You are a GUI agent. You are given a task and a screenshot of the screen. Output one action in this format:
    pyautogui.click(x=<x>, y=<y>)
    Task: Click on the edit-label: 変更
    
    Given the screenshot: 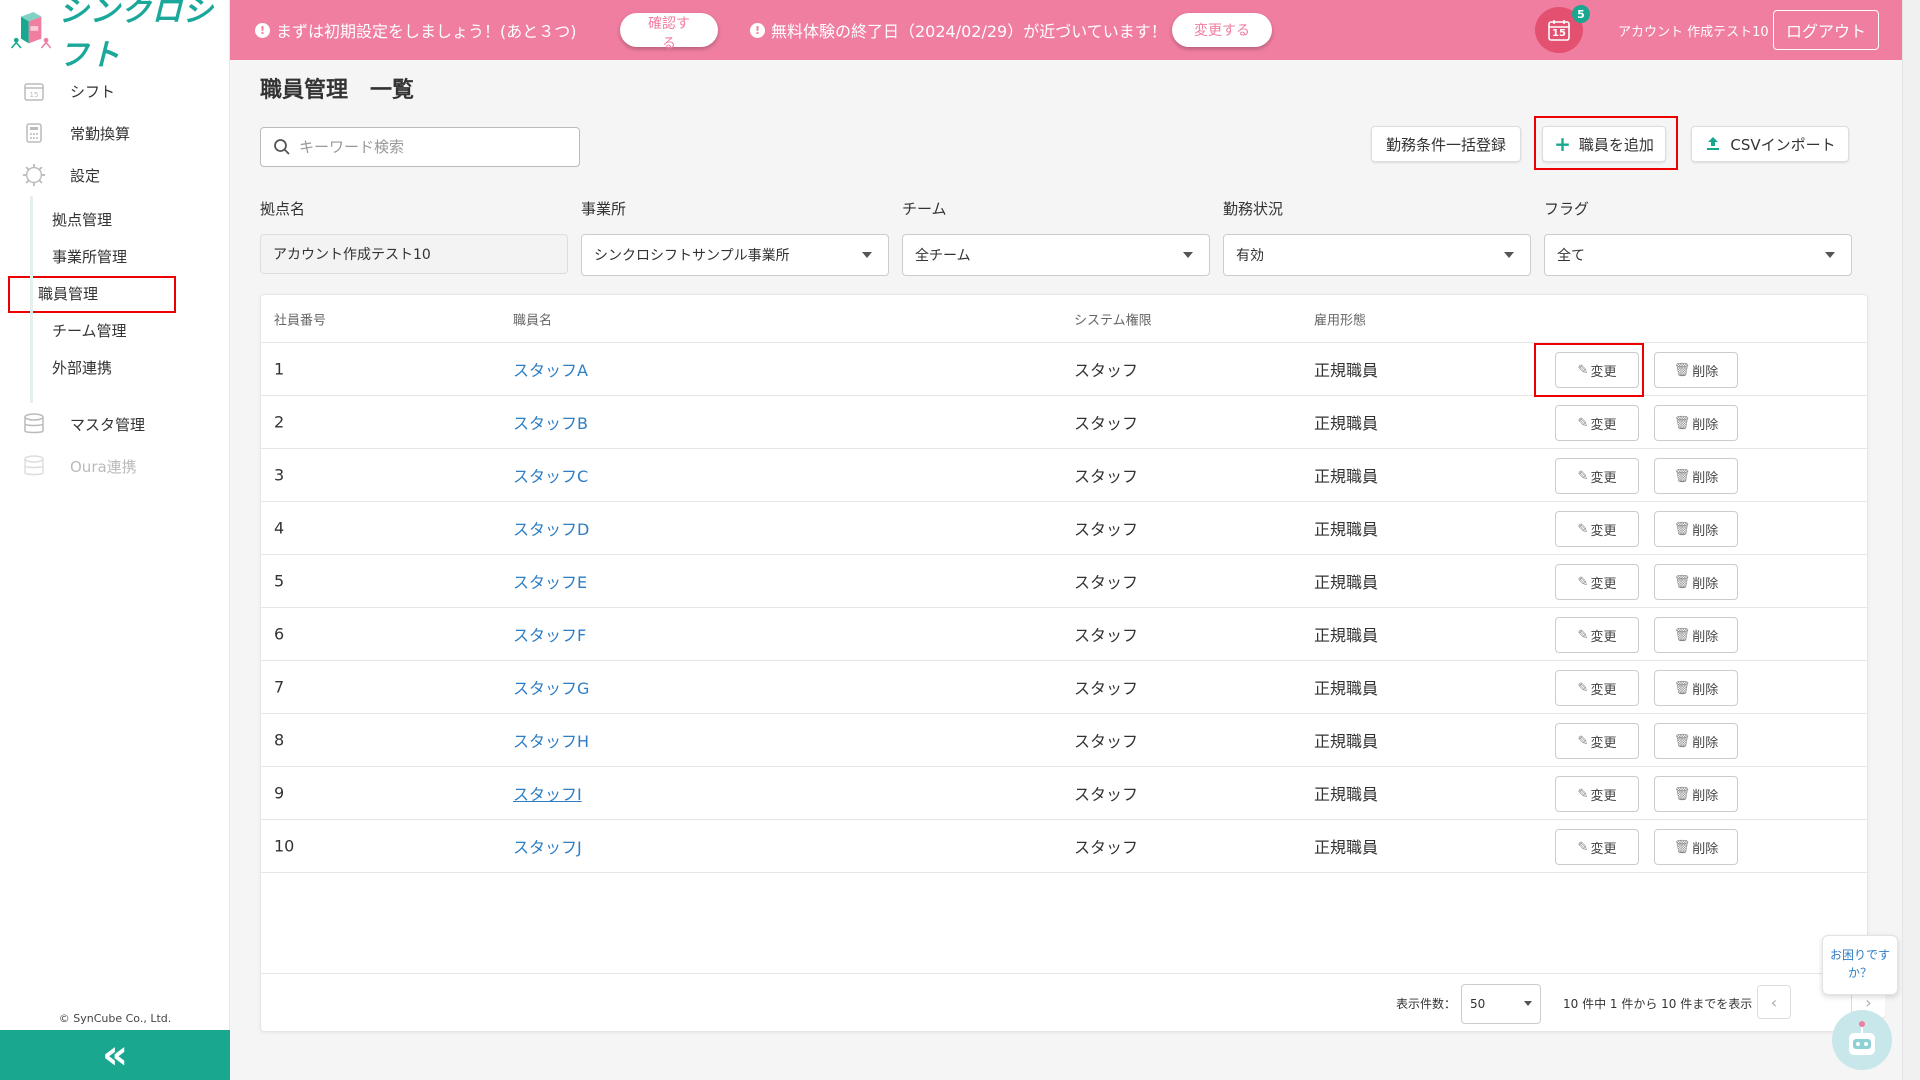 What is the action you would take?
    pyautogui.click(x=1603, y=743)
    